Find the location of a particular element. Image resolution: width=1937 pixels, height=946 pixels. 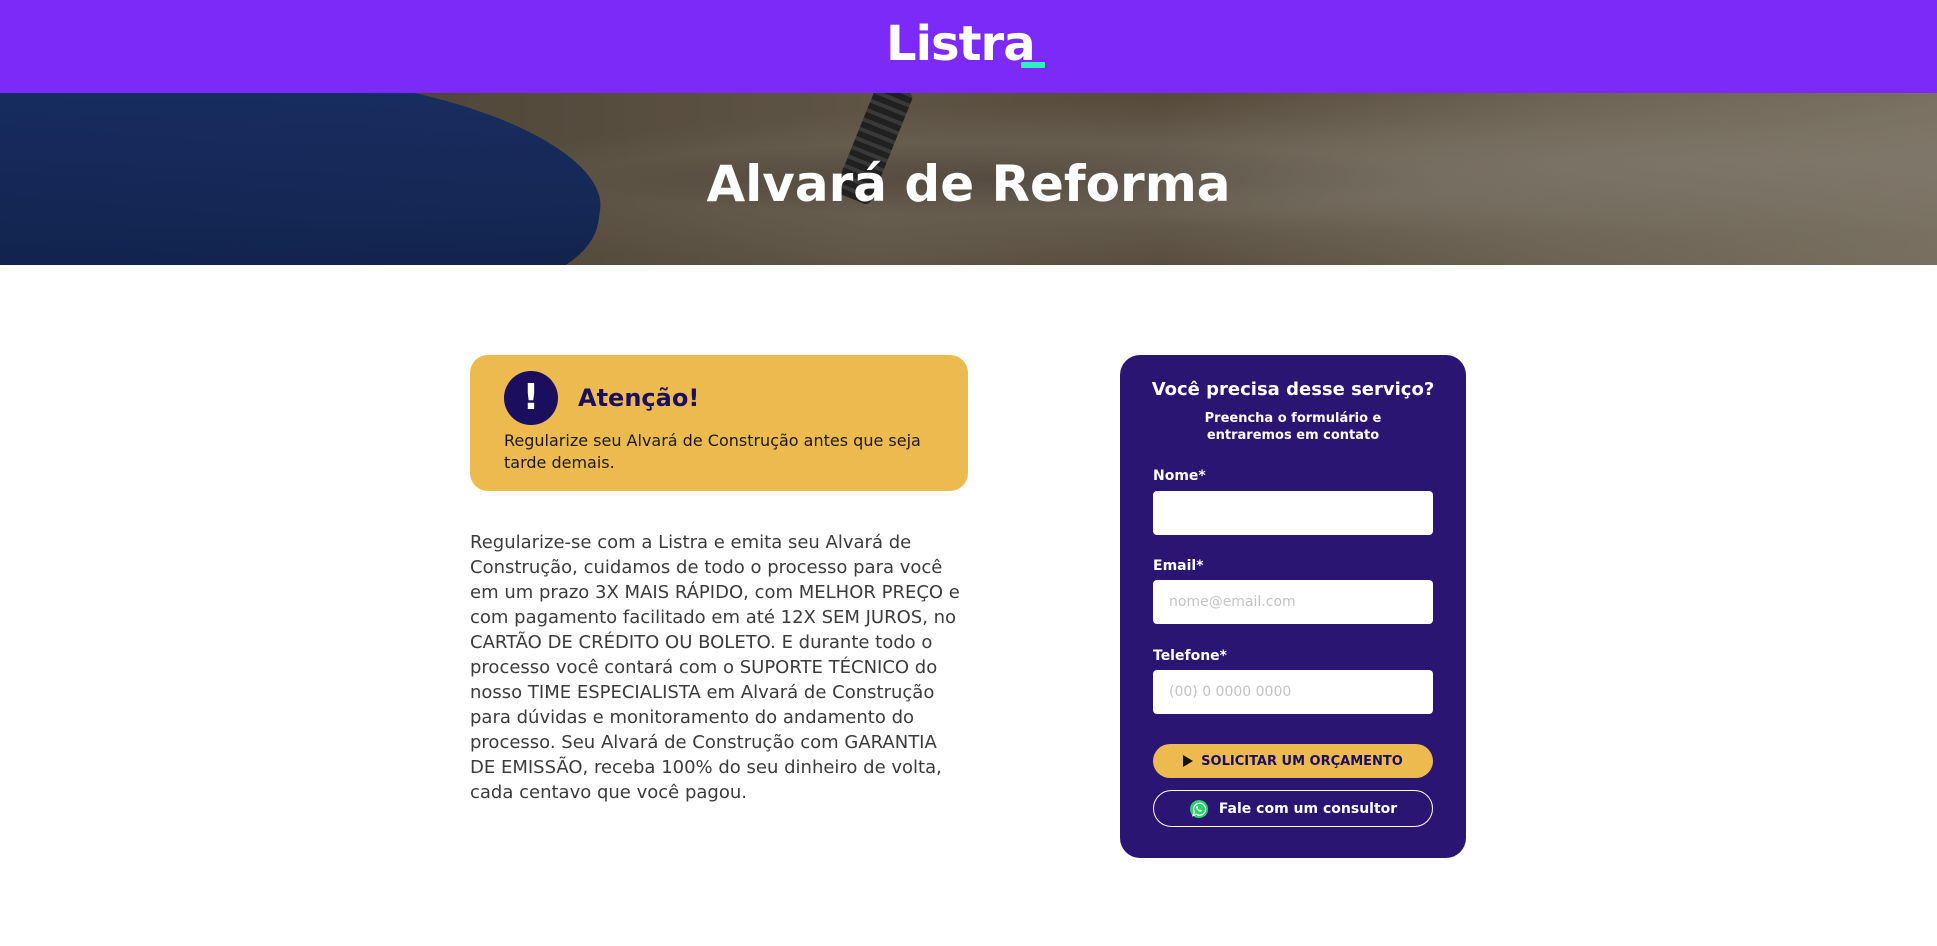

listra-logo: Listra is located at coordinates (961, 44).